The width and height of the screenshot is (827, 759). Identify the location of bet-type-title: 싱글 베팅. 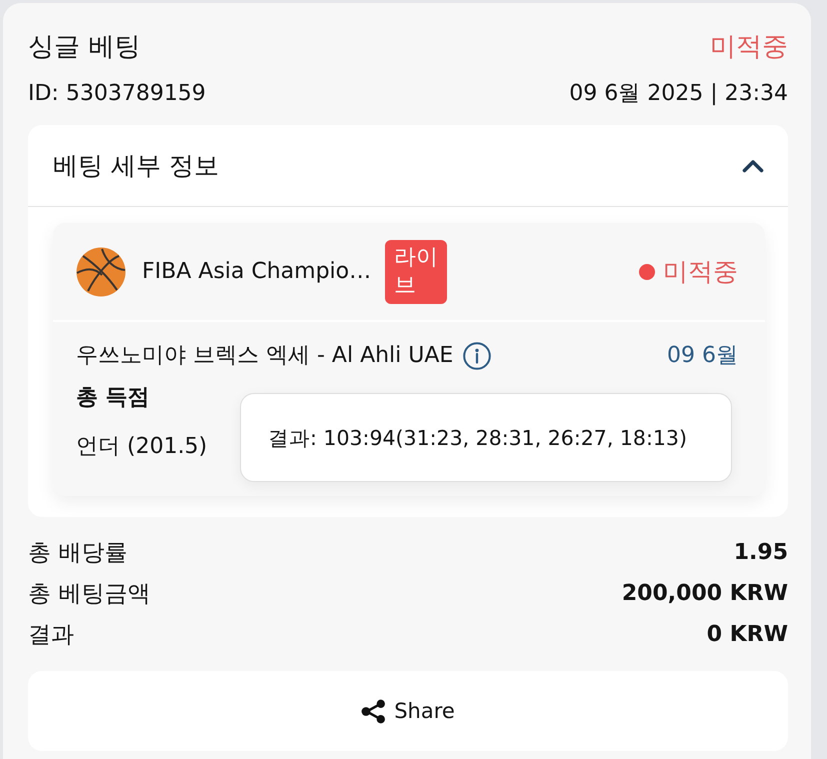
(84, 47).